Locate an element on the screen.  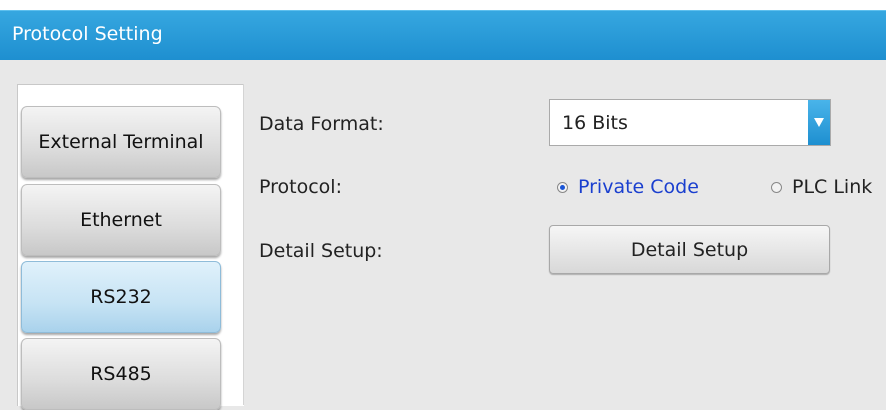
title-bar: Protocol Setting is located at coordinates (443, 35).